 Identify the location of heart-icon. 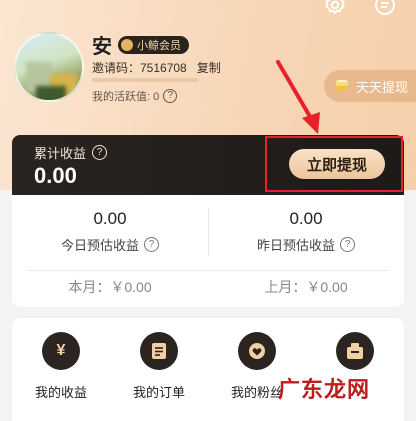
(257, 351).